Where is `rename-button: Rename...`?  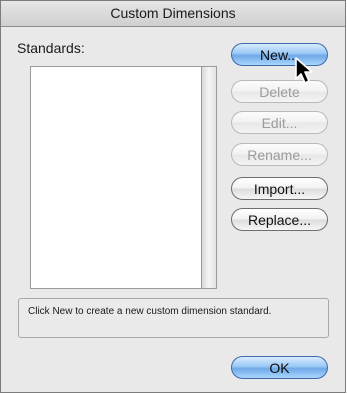 rename-button: Rename... is located at coordinates (279, 154).